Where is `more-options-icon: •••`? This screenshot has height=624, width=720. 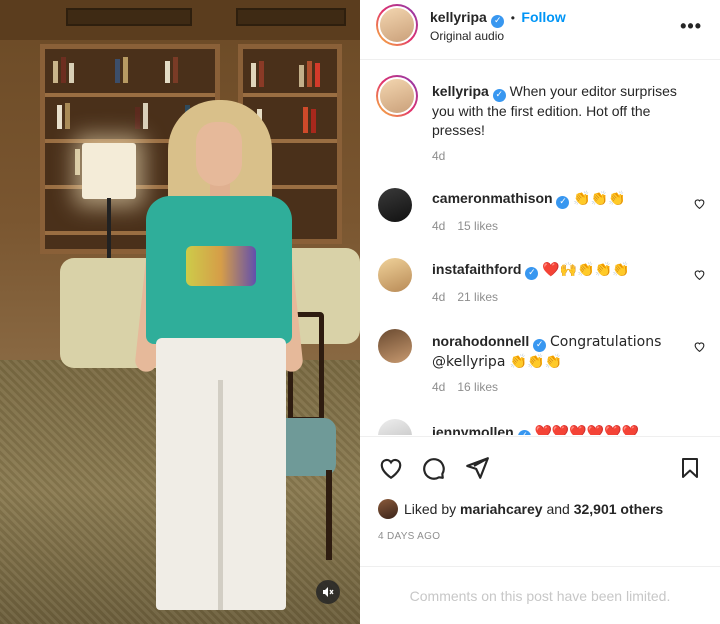 more-options-icon: ••• is located at coordinates (691, 26).